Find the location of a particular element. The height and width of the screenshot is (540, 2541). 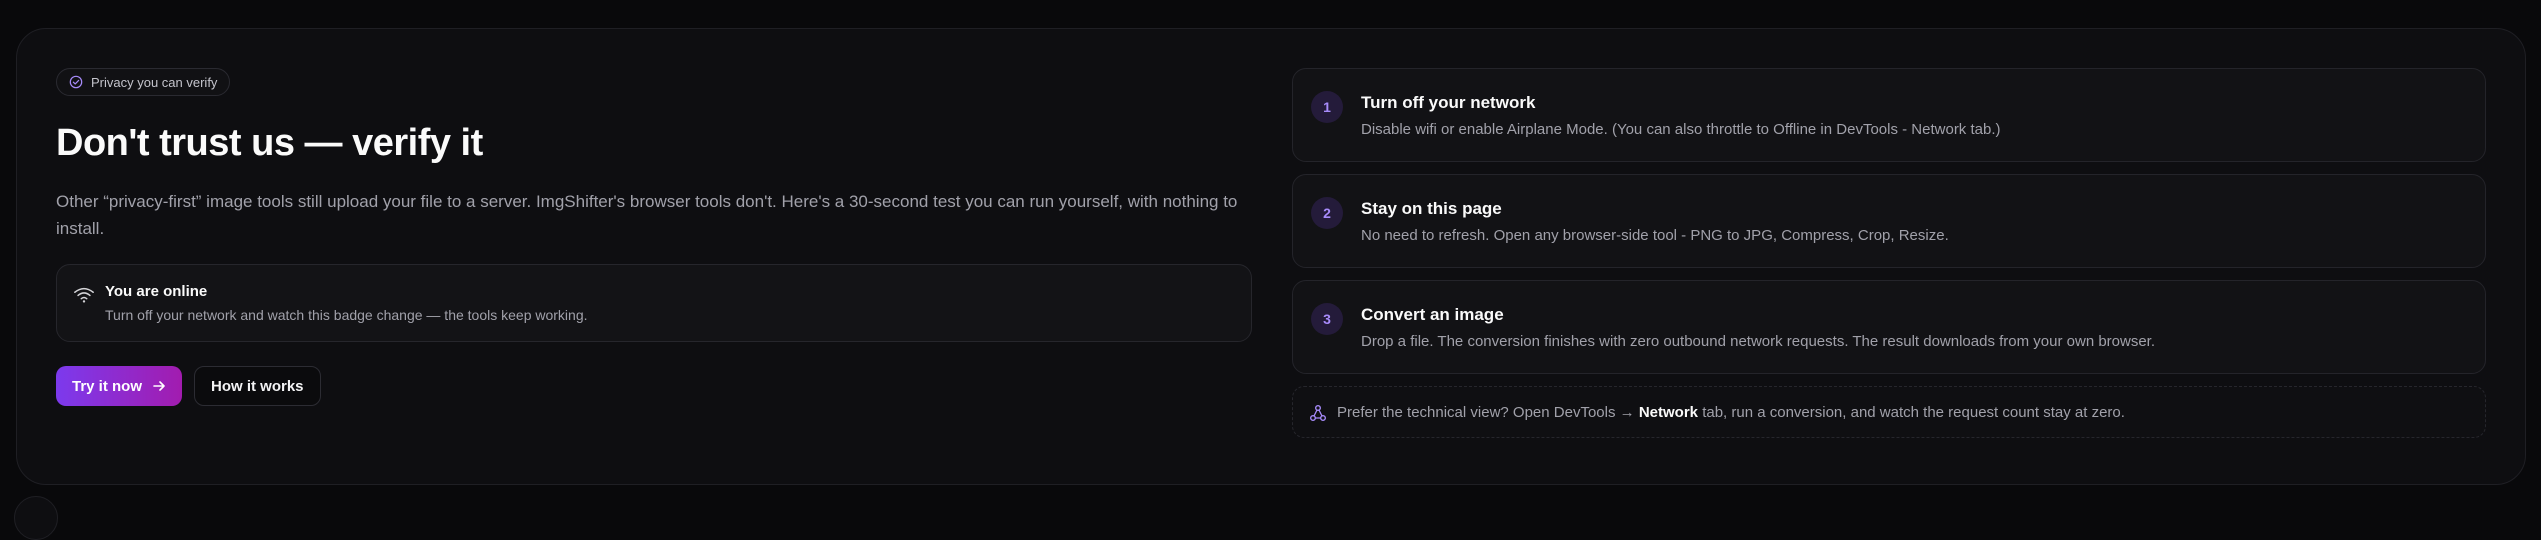

floating-control is located at coordinates (36, 518).